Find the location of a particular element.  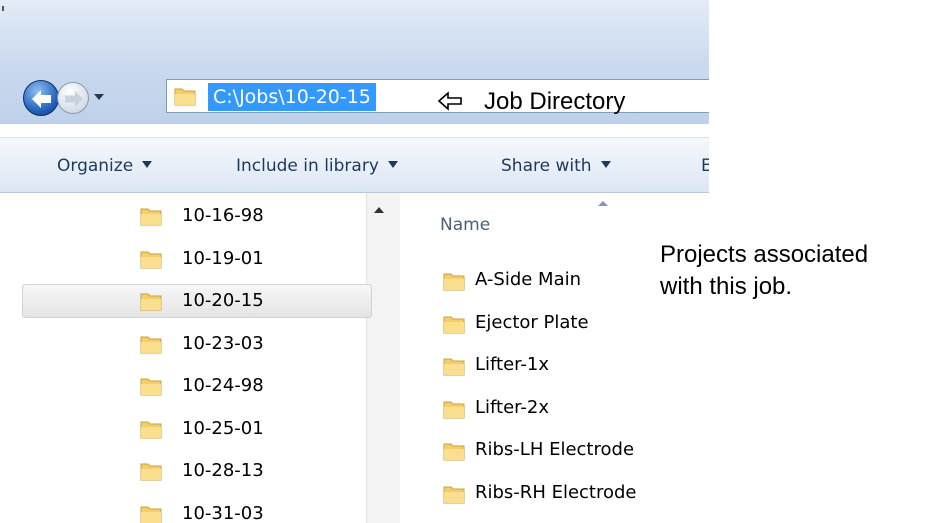

scroll-up-arrow-icon is located at coordinates (379, 210).